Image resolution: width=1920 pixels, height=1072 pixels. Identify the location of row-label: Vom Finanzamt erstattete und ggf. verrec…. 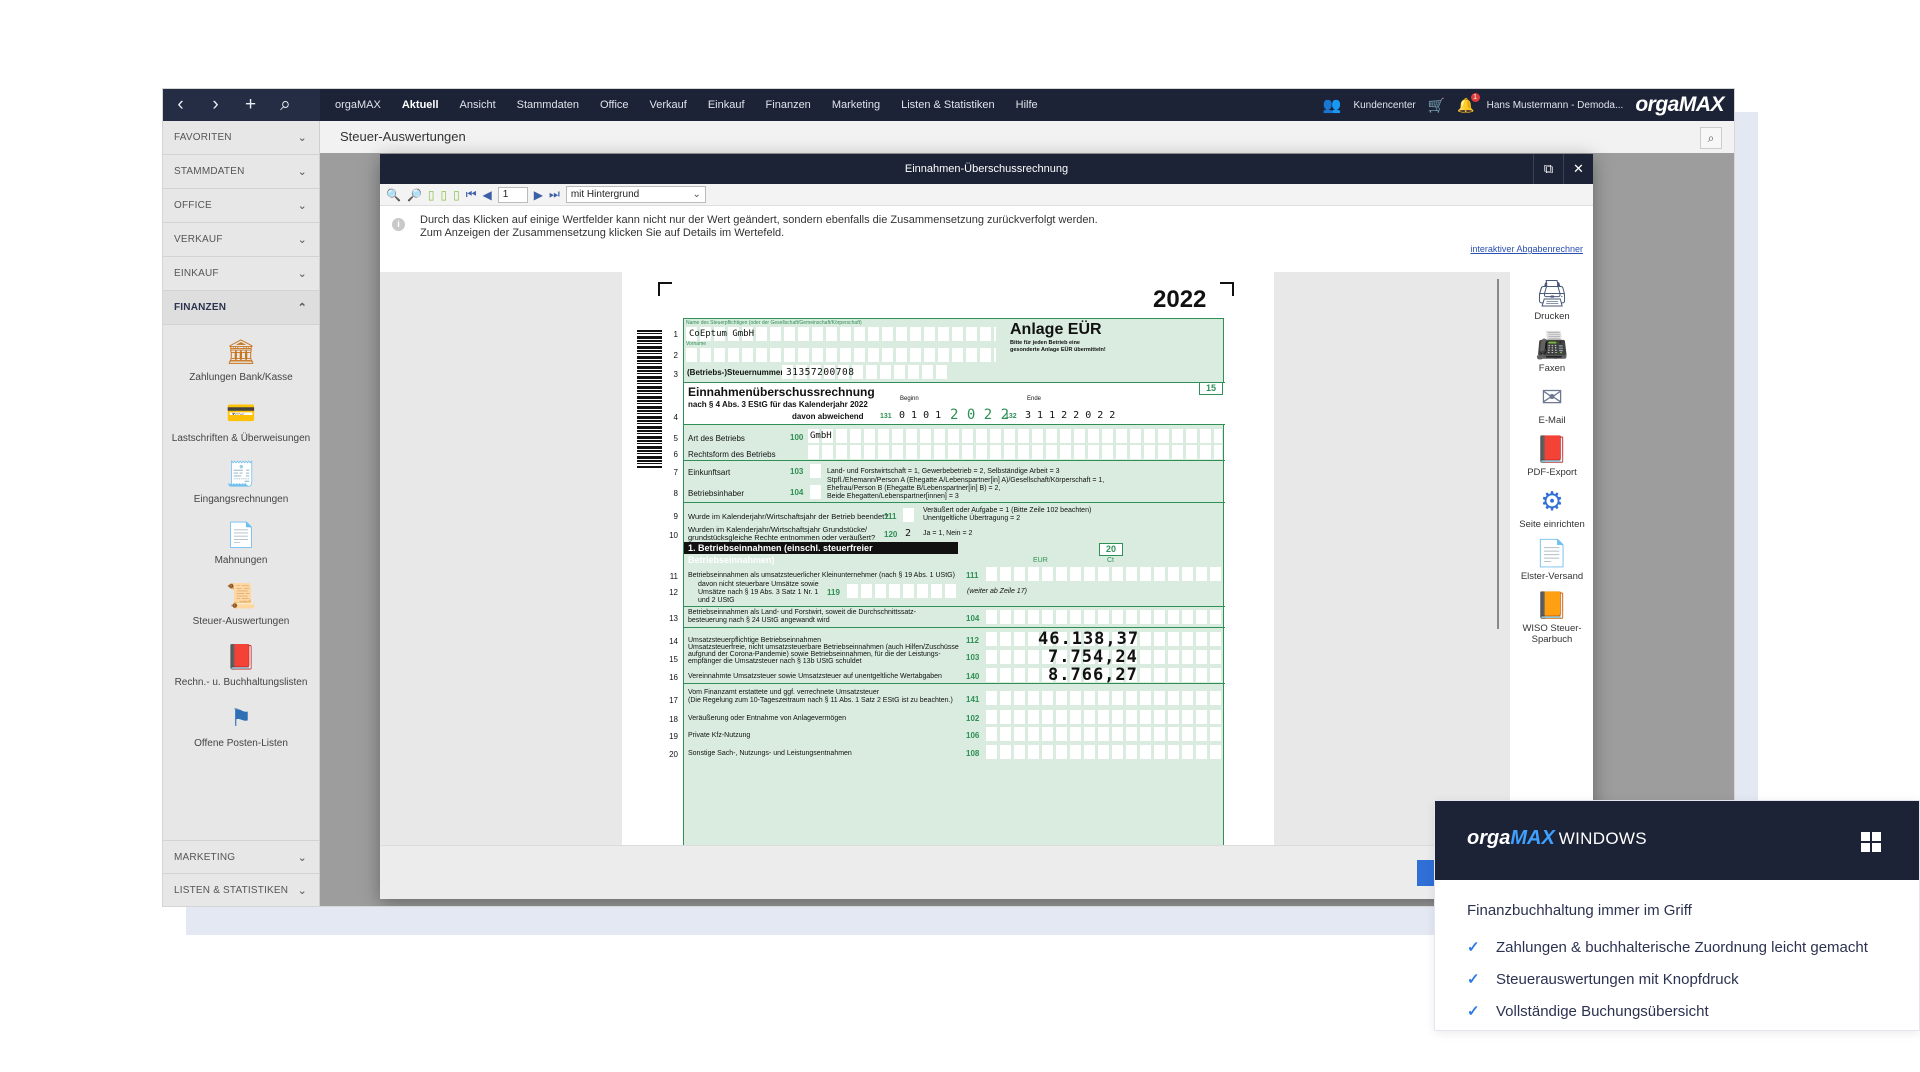
(784, 692).